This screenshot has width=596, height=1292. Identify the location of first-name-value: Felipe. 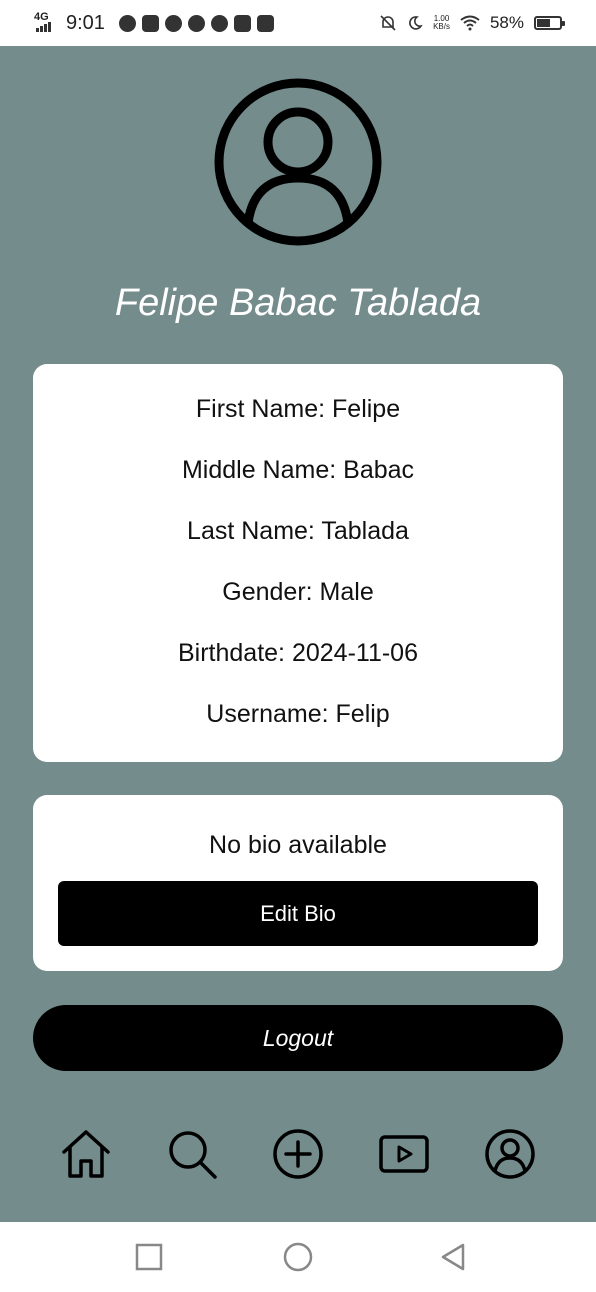
(366, 409).